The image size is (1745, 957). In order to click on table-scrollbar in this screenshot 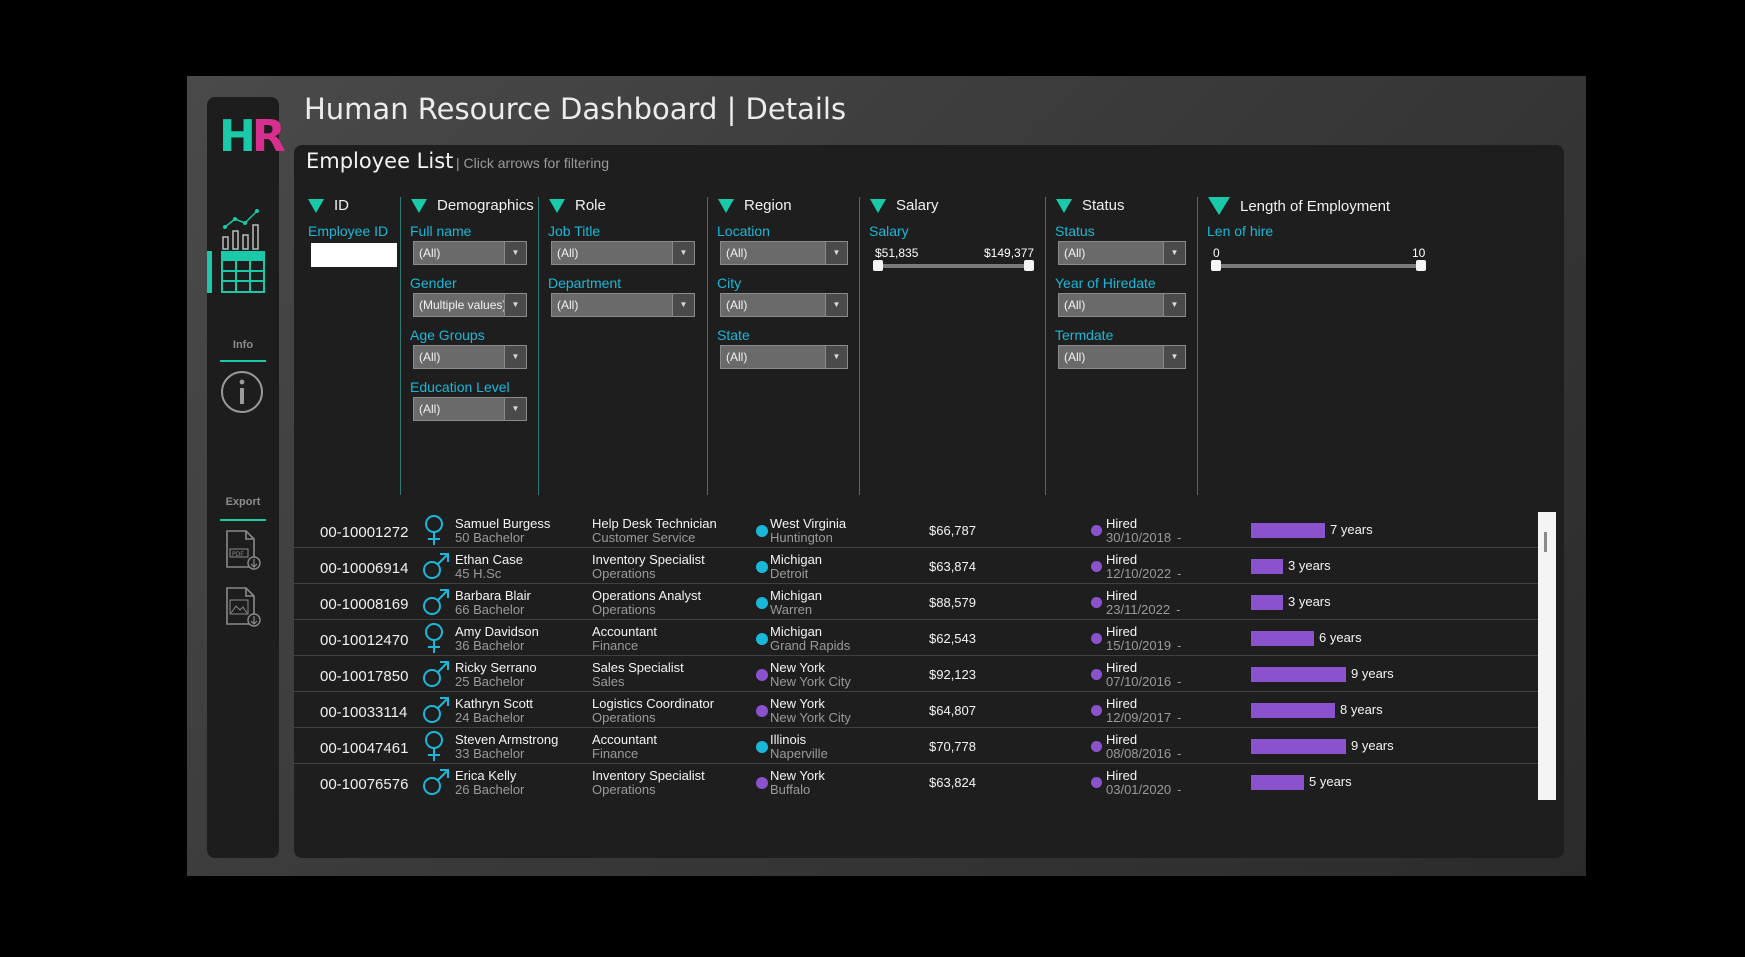, I will do `click(1547, 656)`.